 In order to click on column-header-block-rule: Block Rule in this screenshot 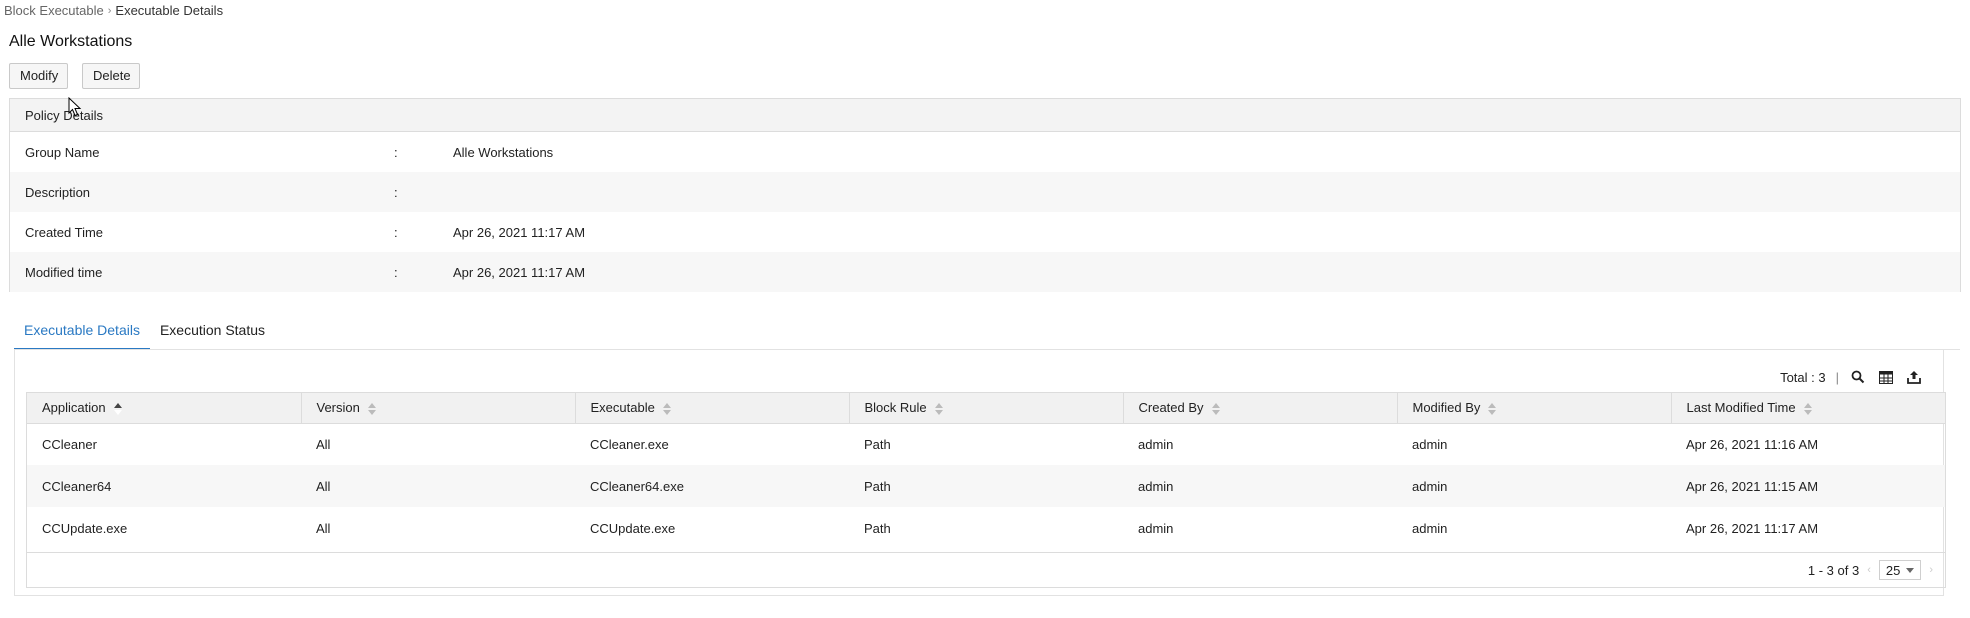, I will do `click(986, 408)`.